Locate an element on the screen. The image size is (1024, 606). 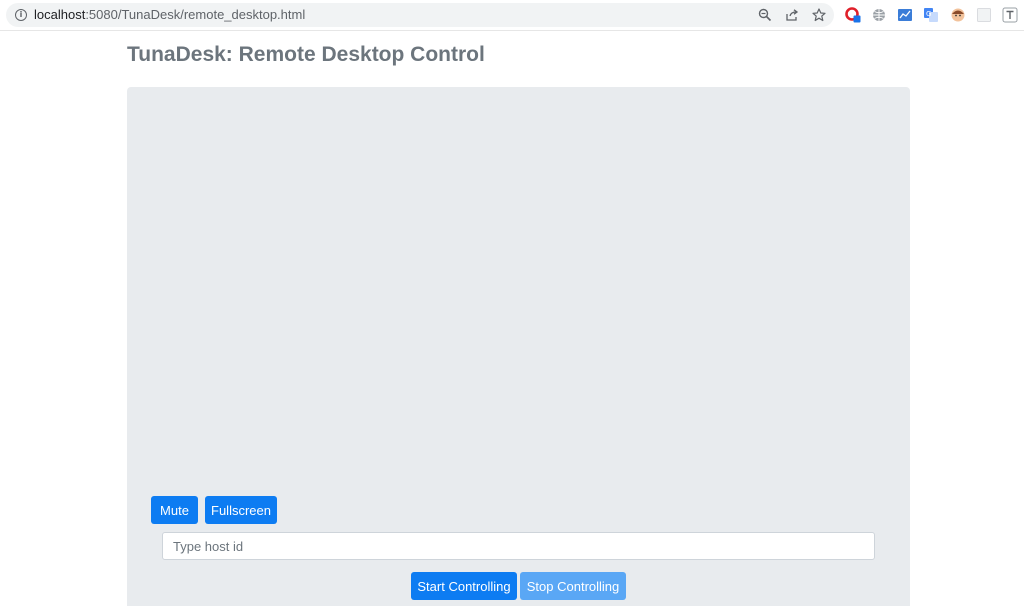
info-icon: i is located at coordinates (21, 15).